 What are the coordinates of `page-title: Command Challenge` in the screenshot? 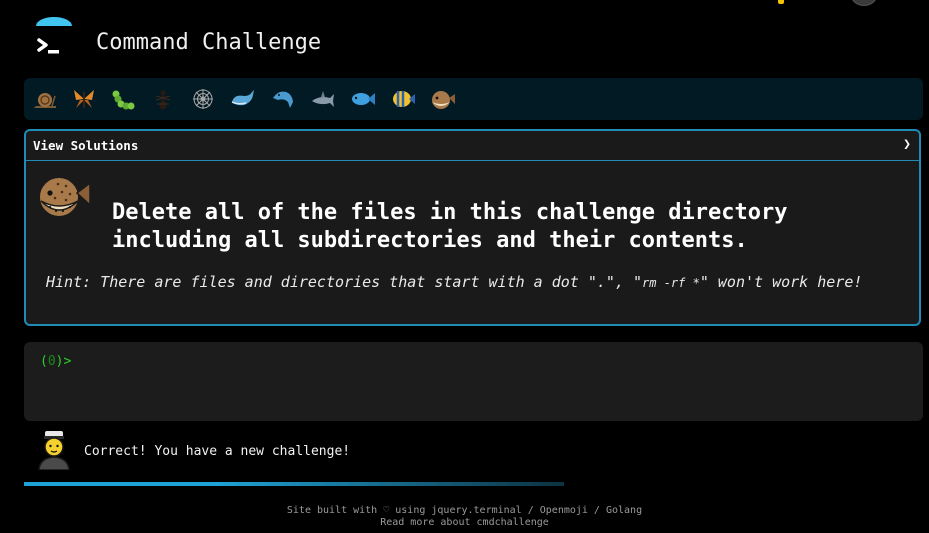 It's located at (209, 42).